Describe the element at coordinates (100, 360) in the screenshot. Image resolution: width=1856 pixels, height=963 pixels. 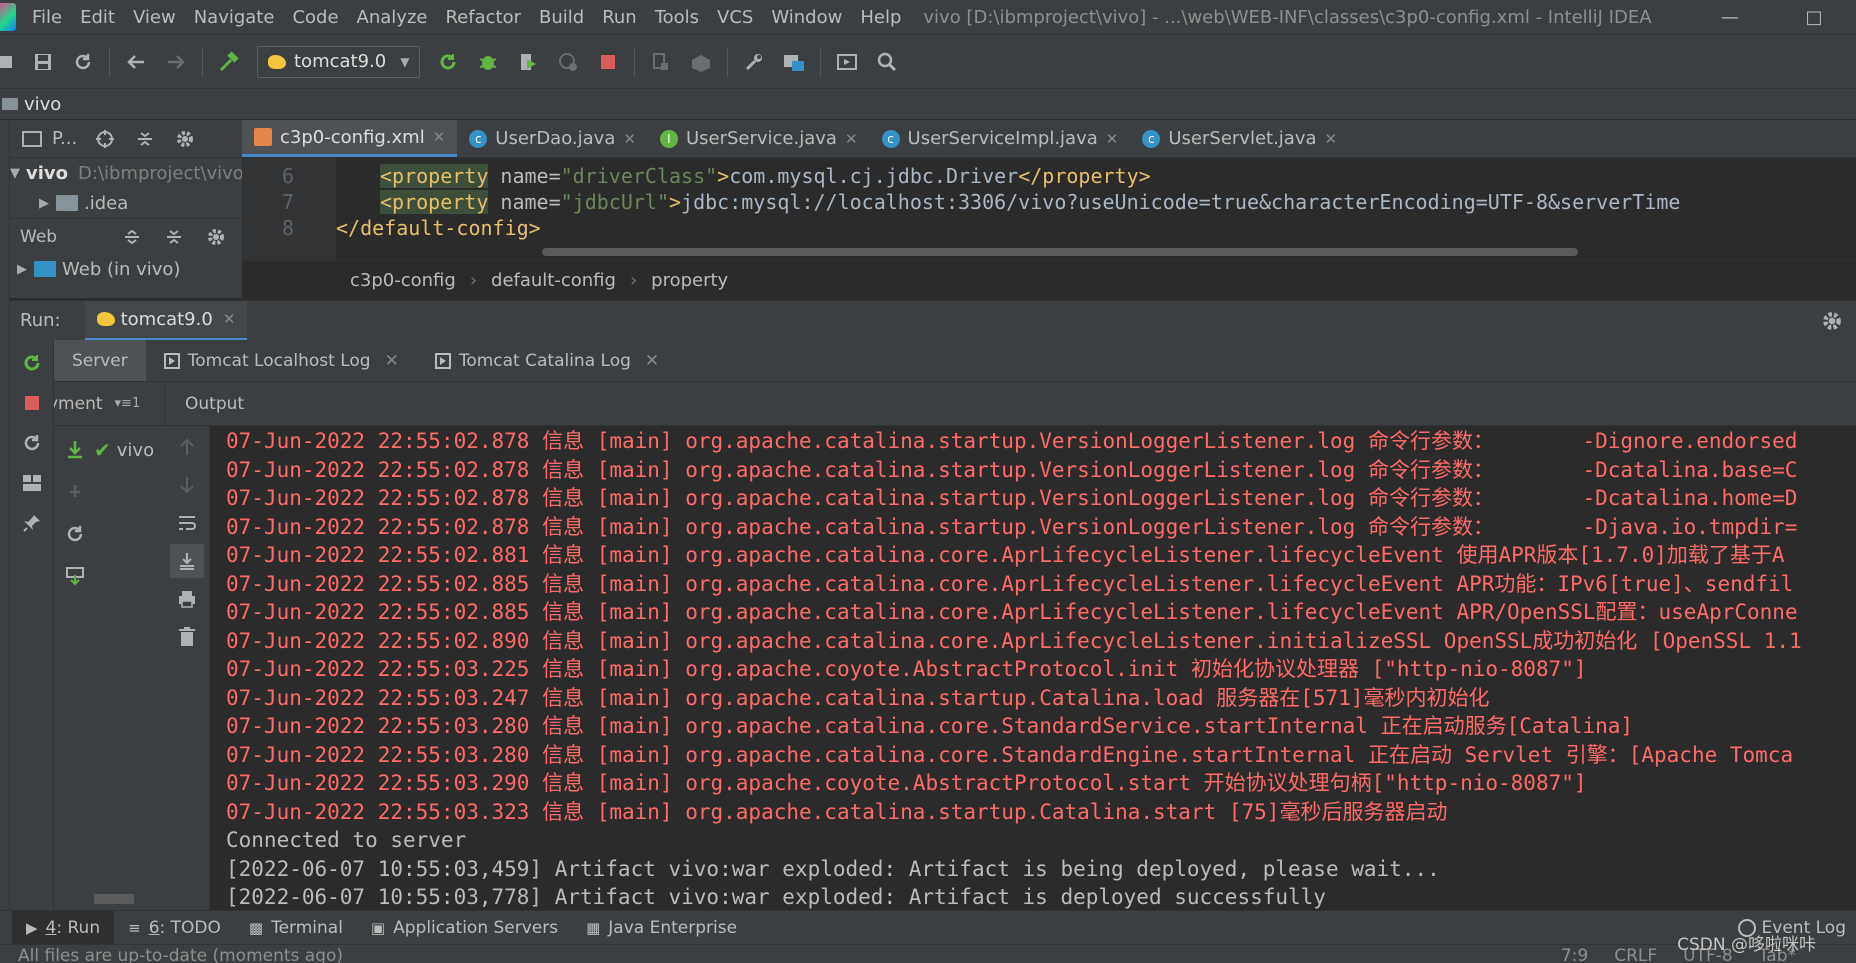
I see `tab-server: Server` at that location.